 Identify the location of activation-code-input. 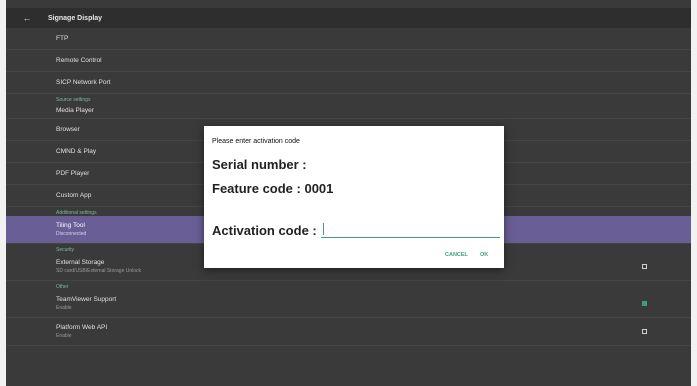
(410, 229).